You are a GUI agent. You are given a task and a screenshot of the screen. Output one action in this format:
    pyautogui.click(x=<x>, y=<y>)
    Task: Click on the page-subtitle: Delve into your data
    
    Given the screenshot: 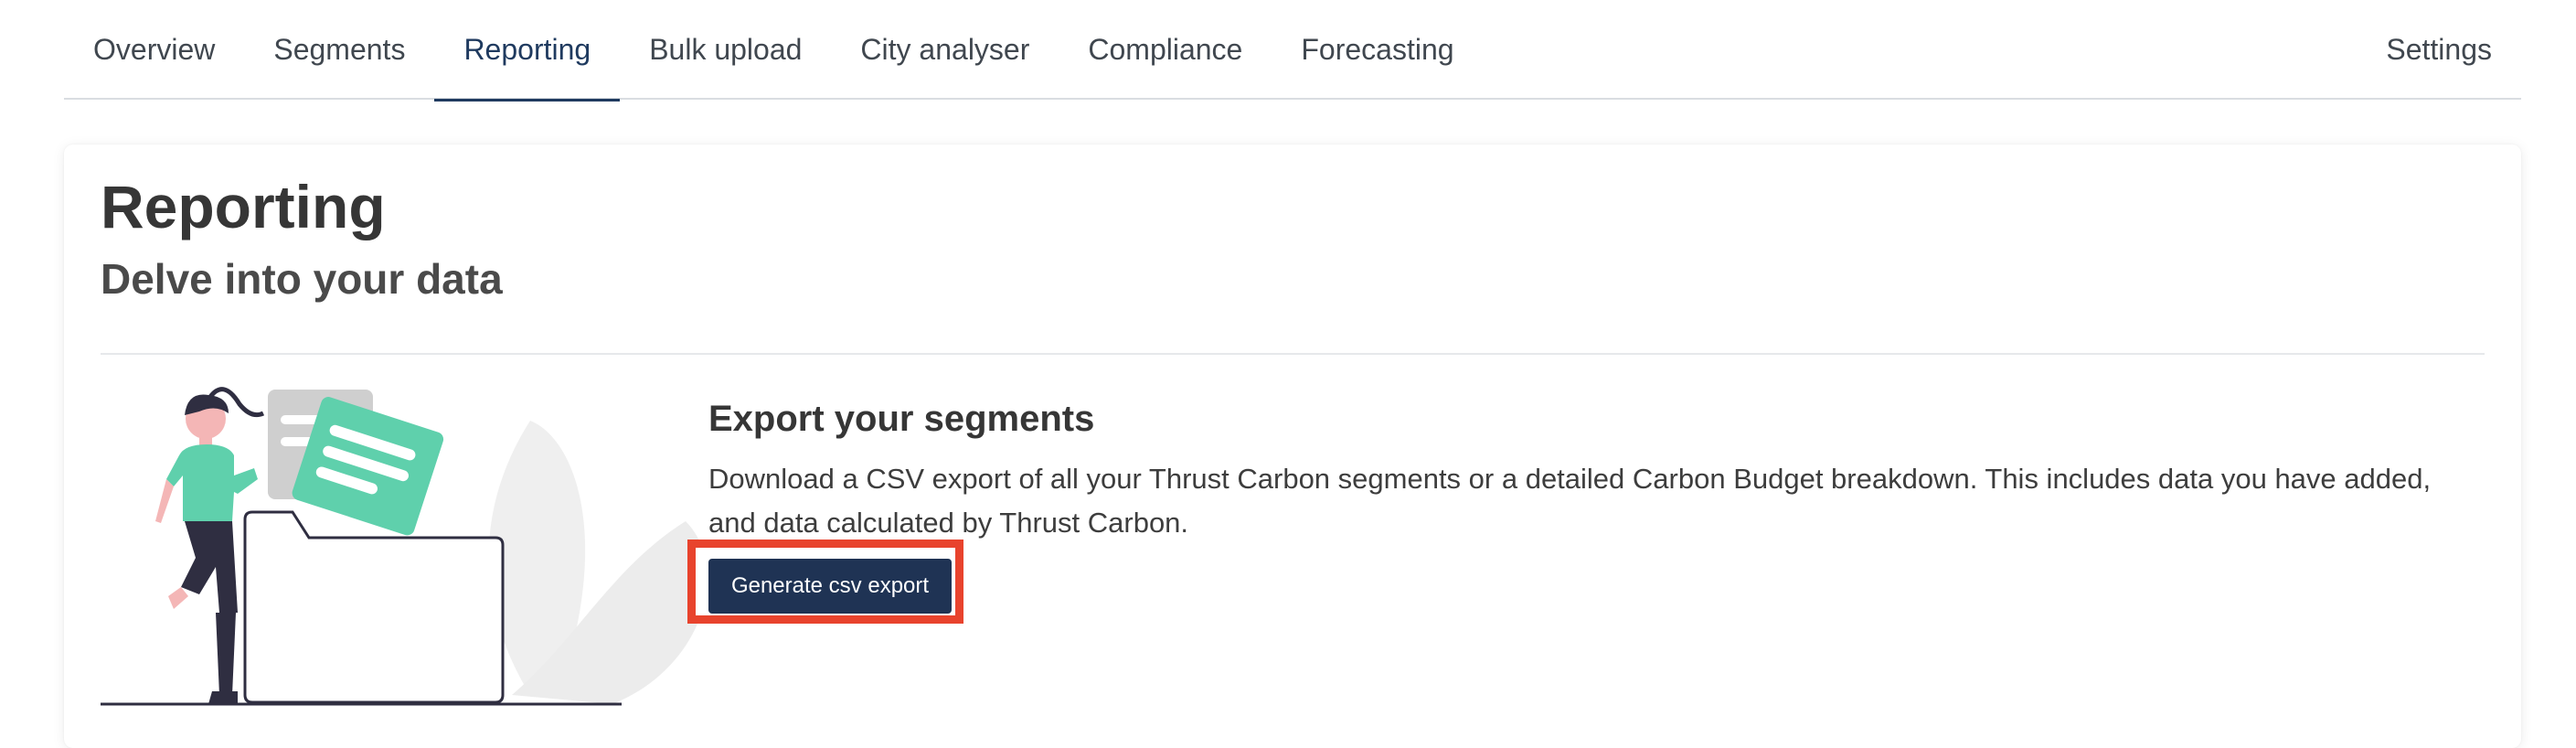 What is the action you would take?
    pyautogui.click(x=302, y=279)
    